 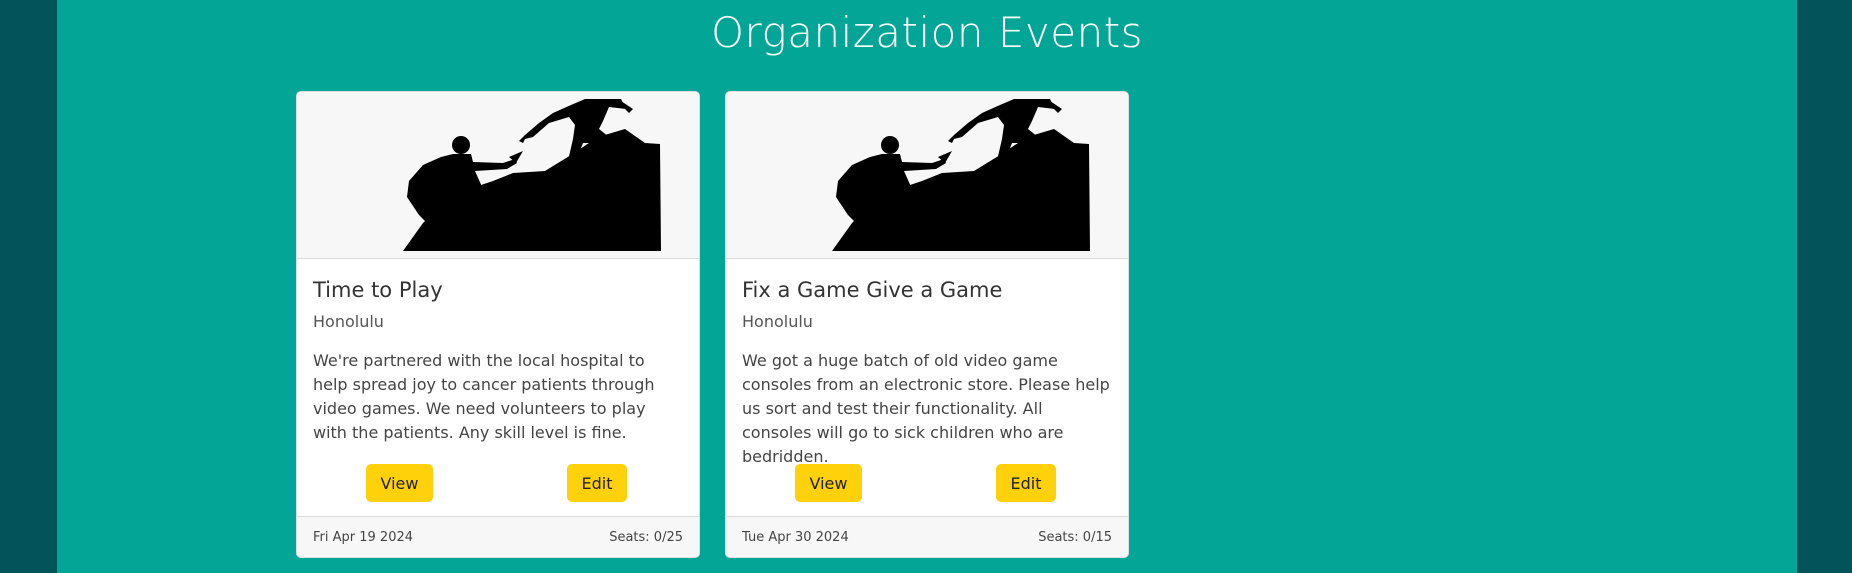 What do you see at coordinates (872, 290) in the screenshot?
I see `event-title: Fix a Game Give a Game` at bounding box center [872, 290].